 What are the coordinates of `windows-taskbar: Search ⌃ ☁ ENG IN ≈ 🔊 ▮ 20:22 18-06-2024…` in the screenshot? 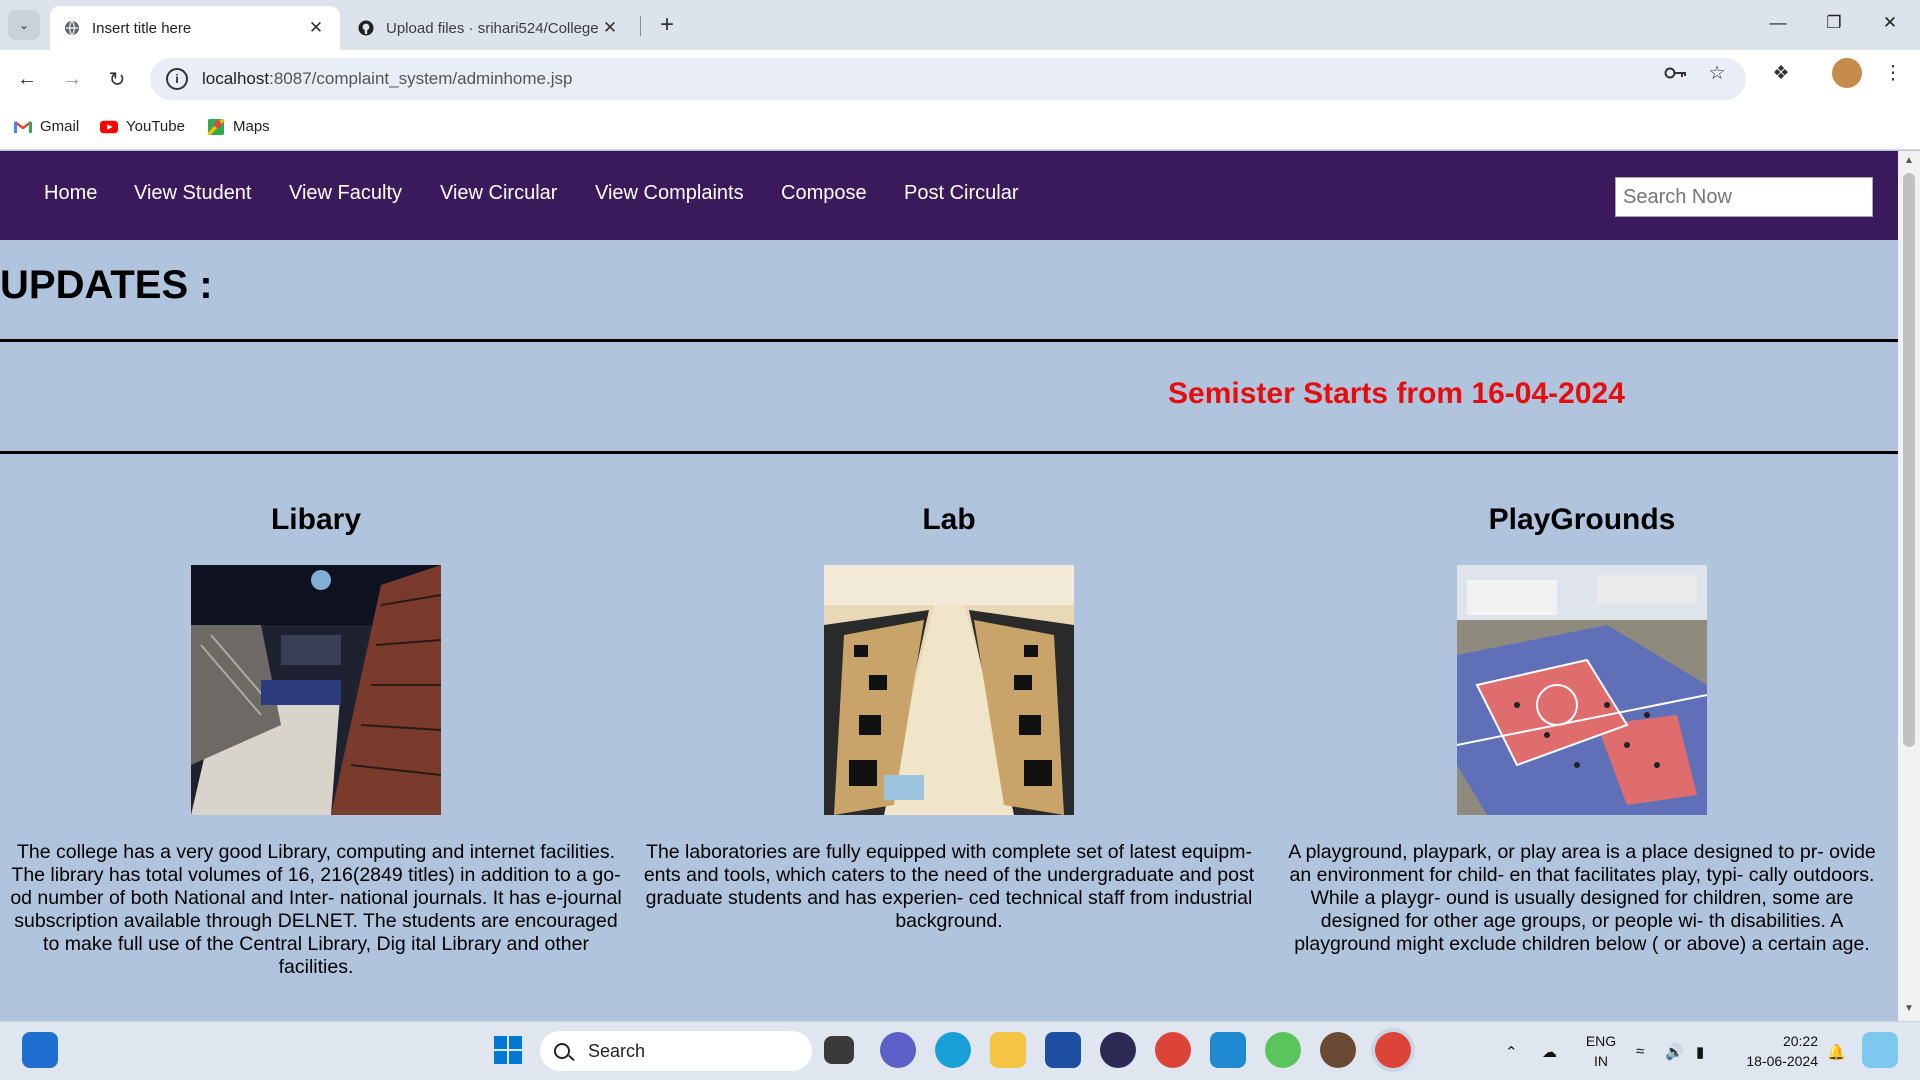 It's located at (960, 1050).